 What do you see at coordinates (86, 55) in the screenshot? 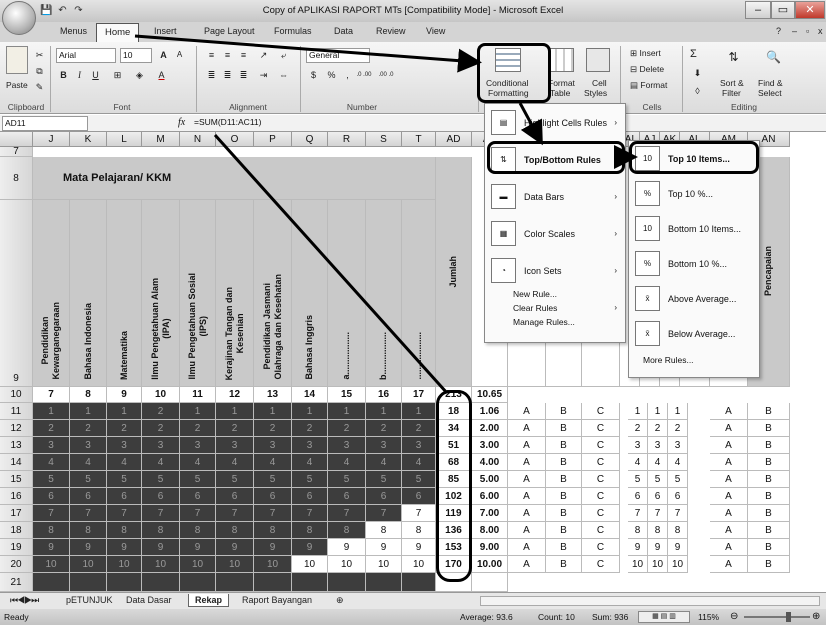
I see `font-name-box: Arial` at bounding box center [86, 55].